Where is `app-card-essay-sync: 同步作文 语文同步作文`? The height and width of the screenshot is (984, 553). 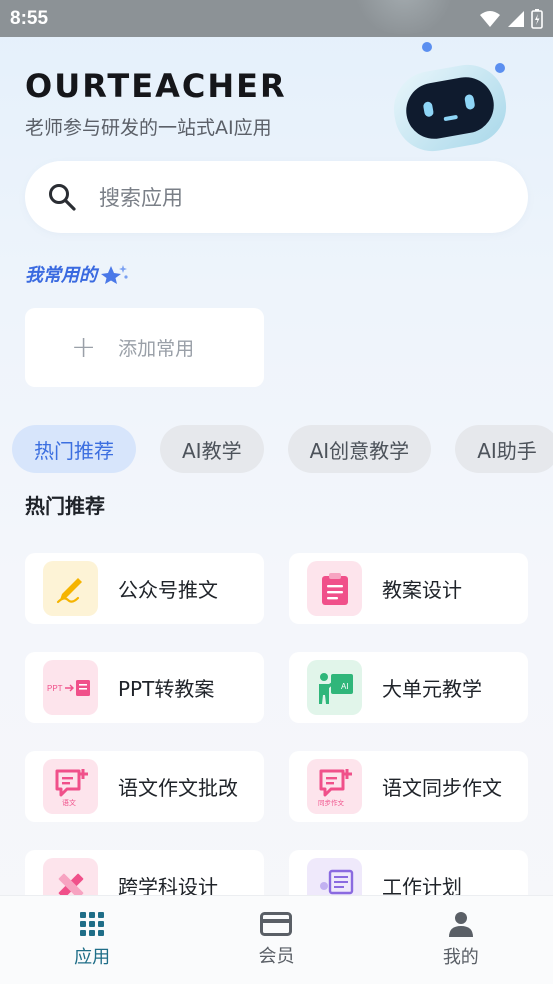
app-card-essay-sync: 同步作文 语文同步作文 is located at coordinates (408, 786).